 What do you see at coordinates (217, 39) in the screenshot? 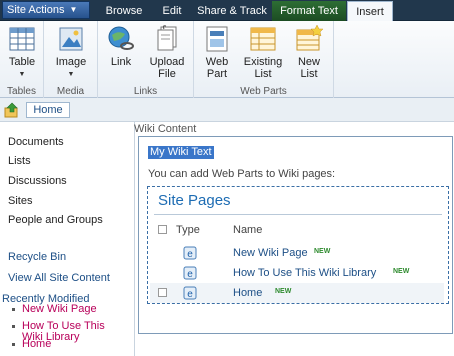
I see `web-part-icon` at bounding box center [217, 39].